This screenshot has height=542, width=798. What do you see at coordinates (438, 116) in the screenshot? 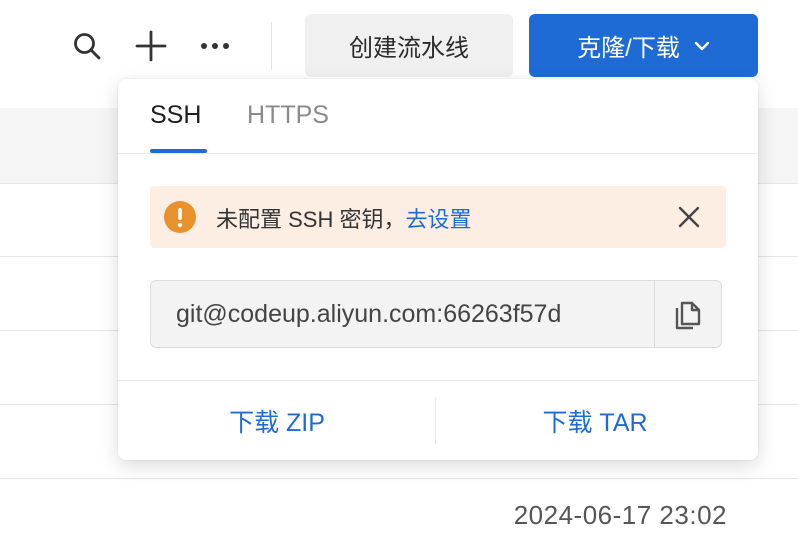
I see `protocol-tabs: SSH HTTPS` at bounding box center [438, 116].